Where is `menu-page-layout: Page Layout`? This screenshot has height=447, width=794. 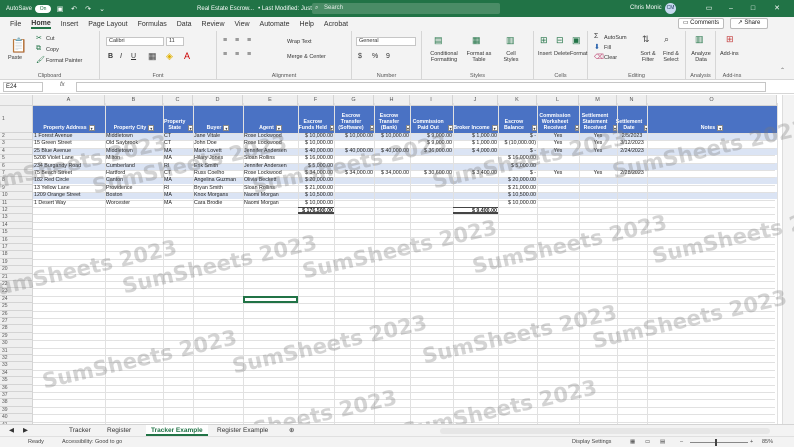
menu-page-layout: Page Layout is located at coordinates (107, 24).